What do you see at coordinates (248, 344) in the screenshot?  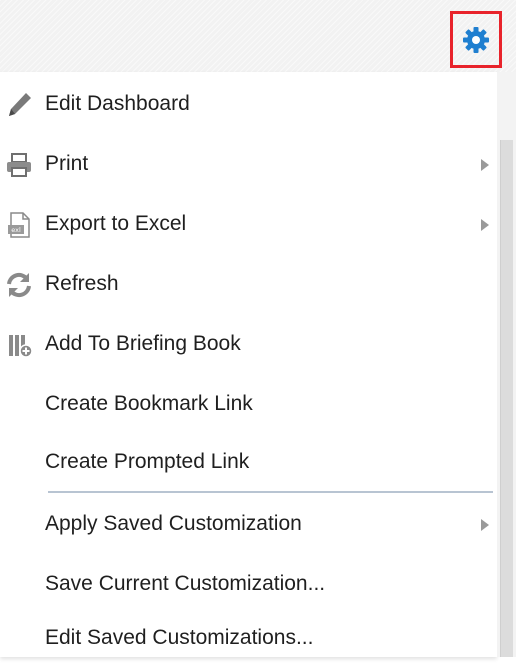 I see `menu-item-add-to-briefing-book: Add To Briefing Book` at bounding box center [248, 344].